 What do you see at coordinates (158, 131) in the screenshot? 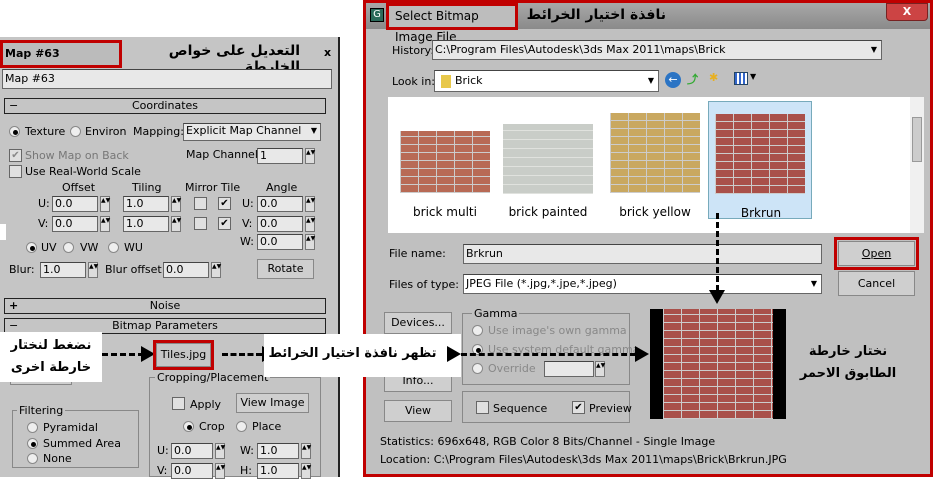
I see `mapping-label: Mapping:` at bounding box center [158, 131].